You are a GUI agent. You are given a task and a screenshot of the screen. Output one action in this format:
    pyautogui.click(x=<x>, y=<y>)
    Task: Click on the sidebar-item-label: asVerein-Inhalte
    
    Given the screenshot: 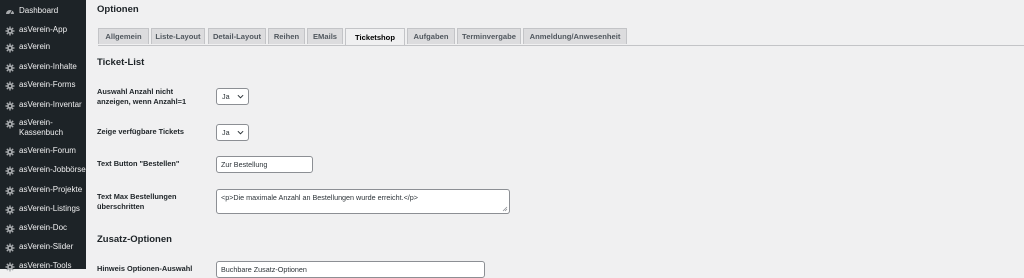 What is the action you would take?
    pyautogui.click(x=48, y=66)
    